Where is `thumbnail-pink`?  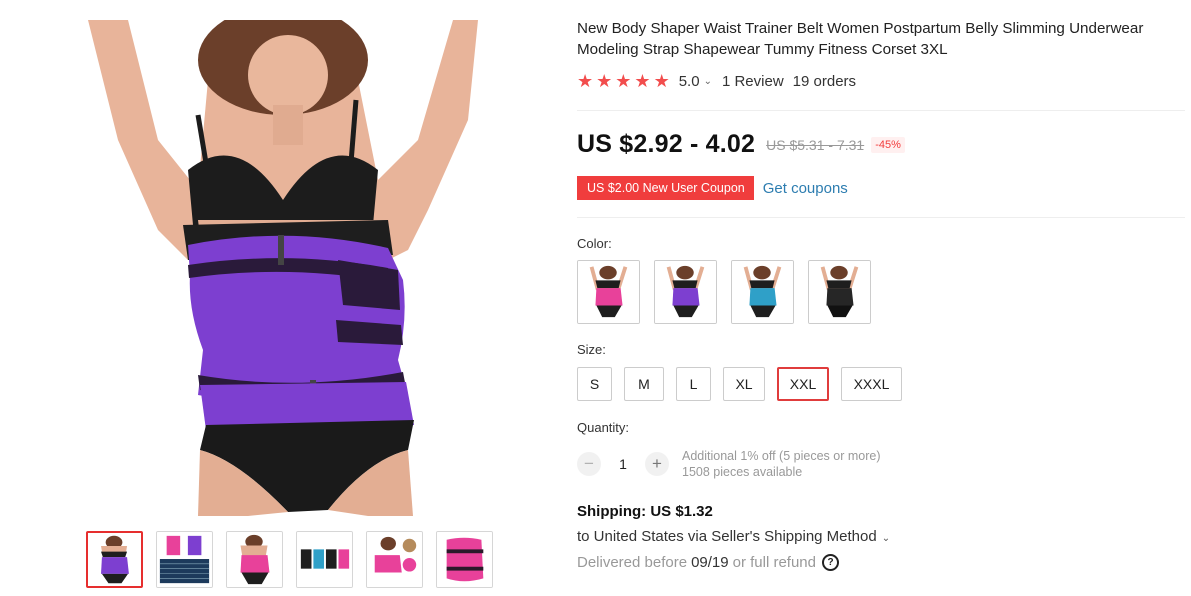 thumbnail-pink is located at coordinates (254, 559).